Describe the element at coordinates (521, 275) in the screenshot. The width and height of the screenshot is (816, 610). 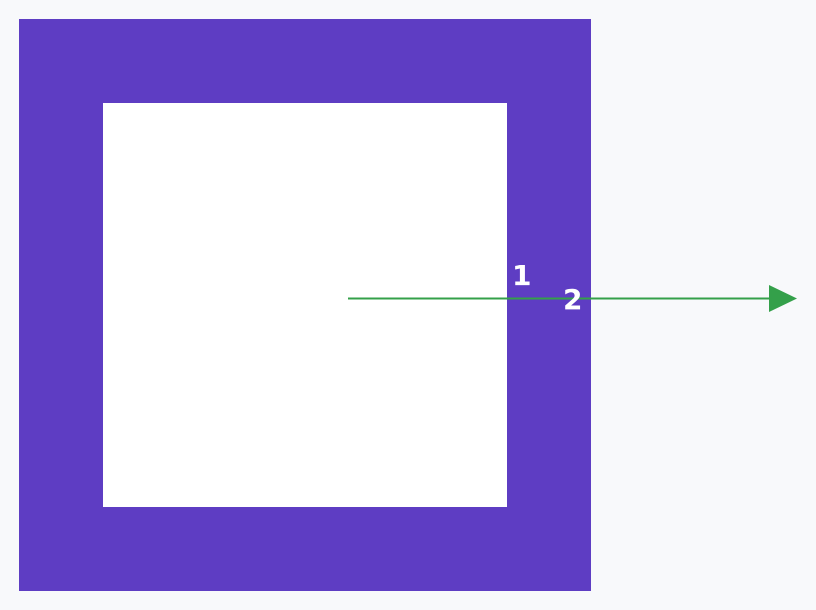
I see `crossing-label-1: 1` at that location.